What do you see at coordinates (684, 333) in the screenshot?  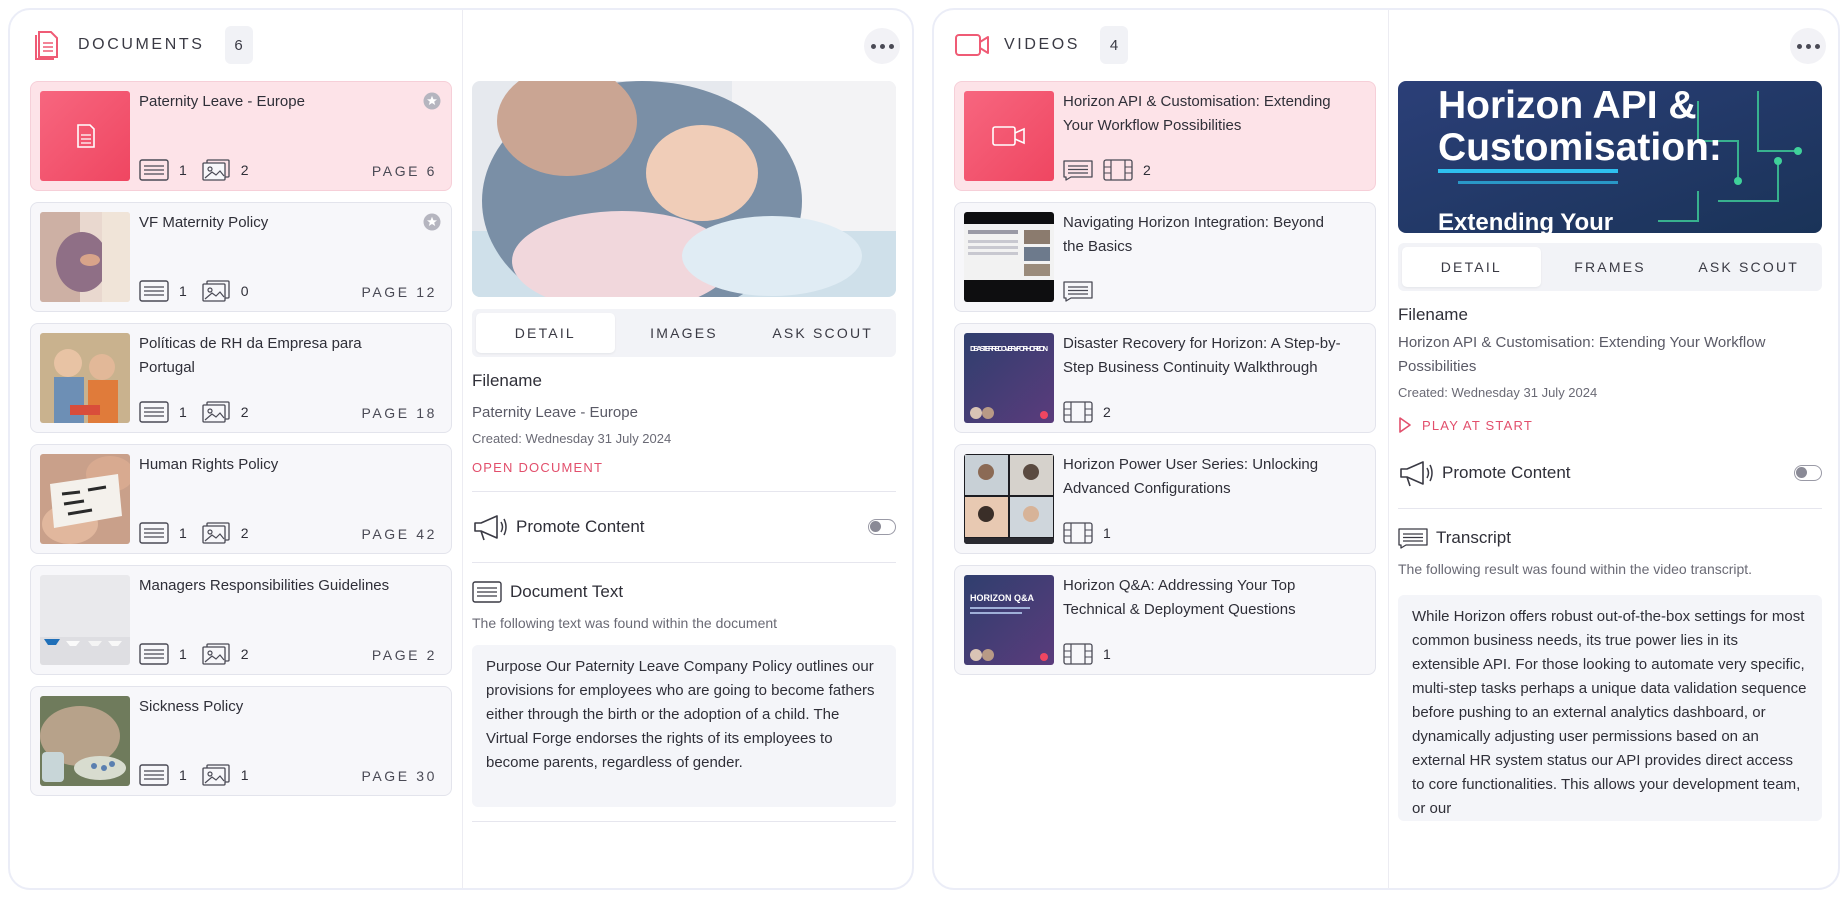 I see `tab-images: IMAGES` at bounding box center [684, 333].